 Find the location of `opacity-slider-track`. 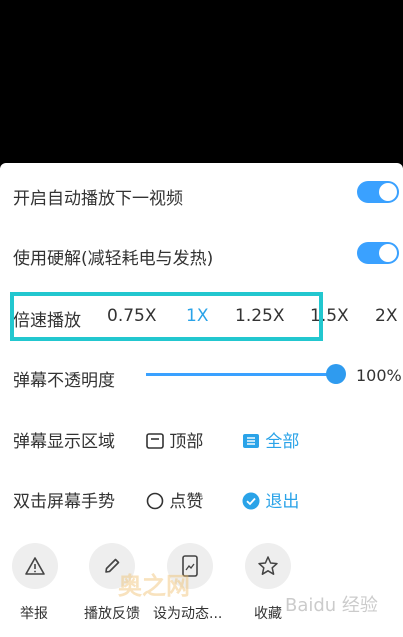

opacity-slider-track is located at coordinates (241, 374).